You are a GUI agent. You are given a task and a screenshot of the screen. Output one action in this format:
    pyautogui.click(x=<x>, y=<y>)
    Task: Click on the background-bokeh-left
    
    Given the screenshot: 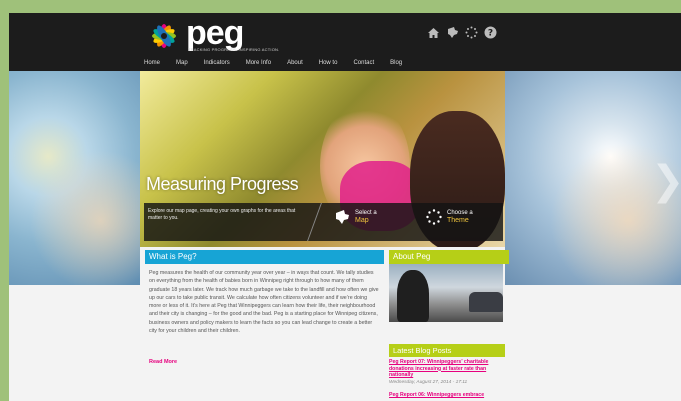 What is the action you would take?
    pyautogui.click(x=74, y=178)
    